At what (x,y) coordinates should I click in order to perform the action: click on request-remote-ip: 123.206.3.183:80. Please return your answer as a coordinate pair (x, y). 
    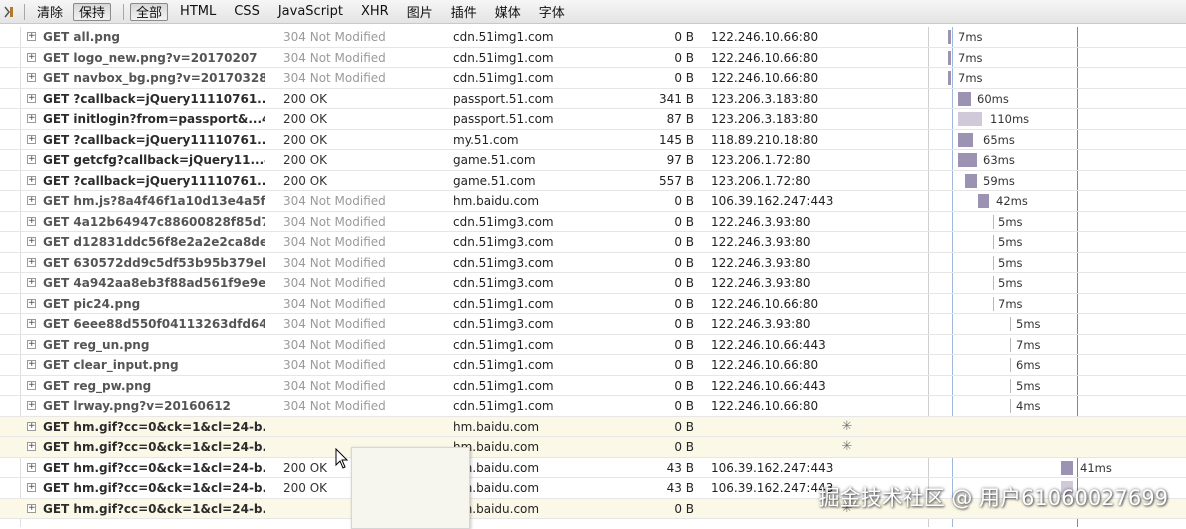
    Looking at the image, I should click on (765, 119).